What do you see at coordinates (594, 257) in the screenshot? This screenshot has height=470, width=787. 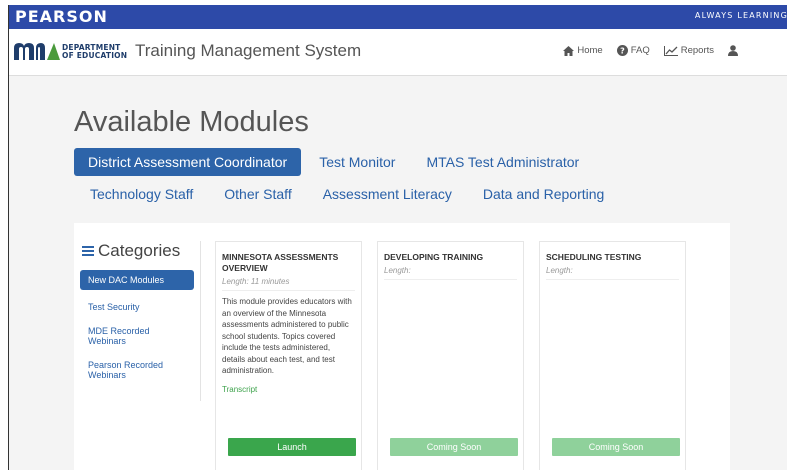 I see `card-title: SCHEDULING TESTING` at bounding box center [594, 257].